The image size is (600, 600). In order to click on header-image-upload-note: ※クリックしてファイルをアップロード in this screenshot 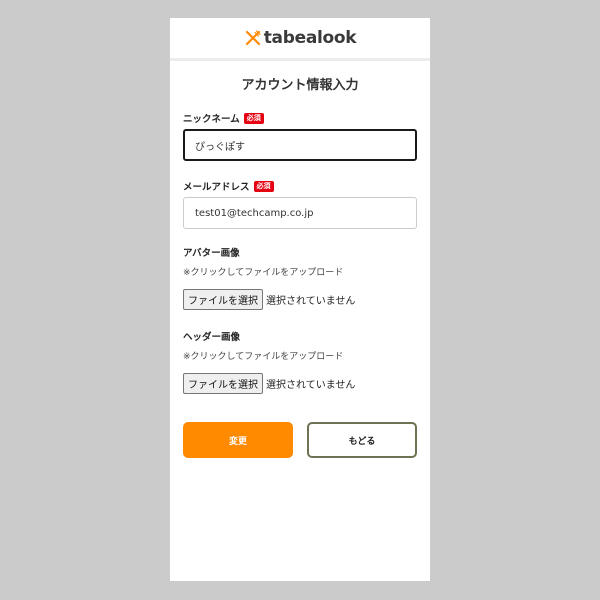, I will do `click(263, 357)`.